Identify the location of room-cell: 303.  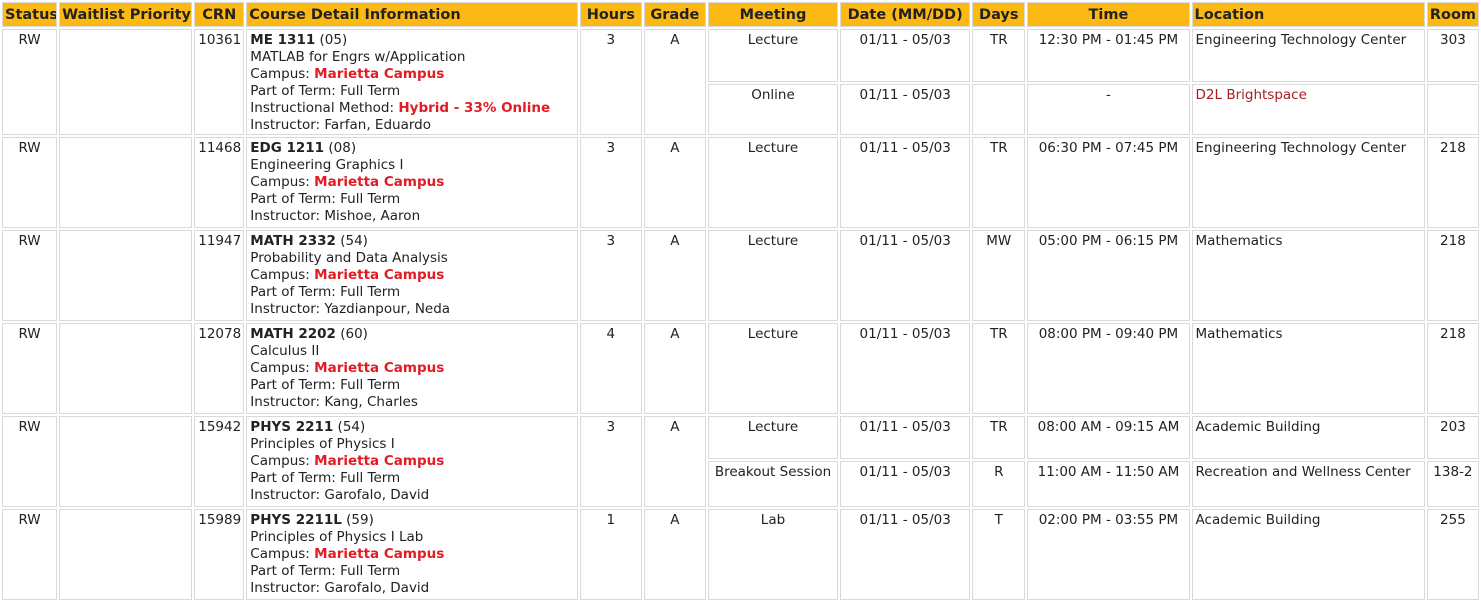
(1452, 55).